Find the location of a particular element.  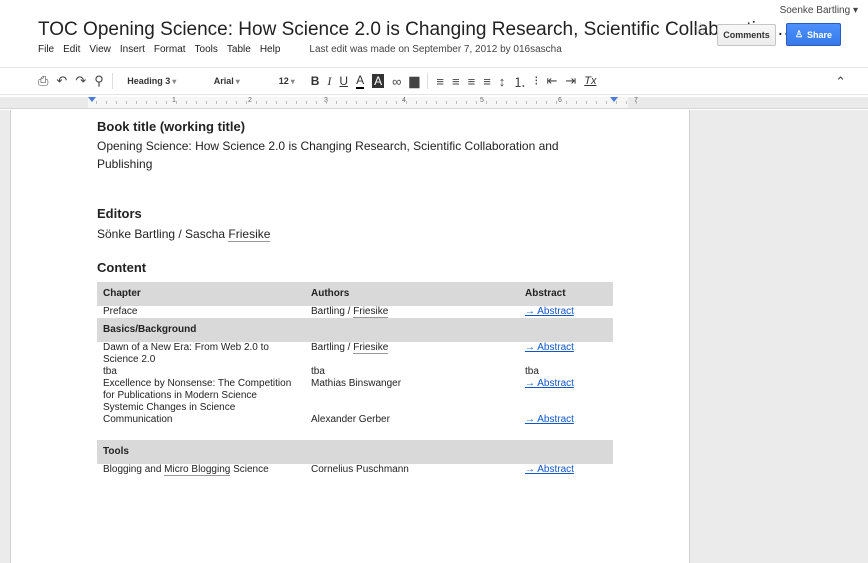

undo-icon: ↶ is located at coordinates (61, 81).